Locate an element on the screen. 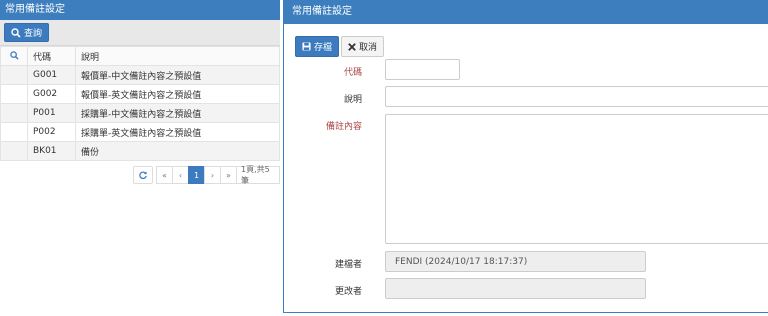 The image size is (768, 316). refresh-icon is located at coordinates (143, 175).